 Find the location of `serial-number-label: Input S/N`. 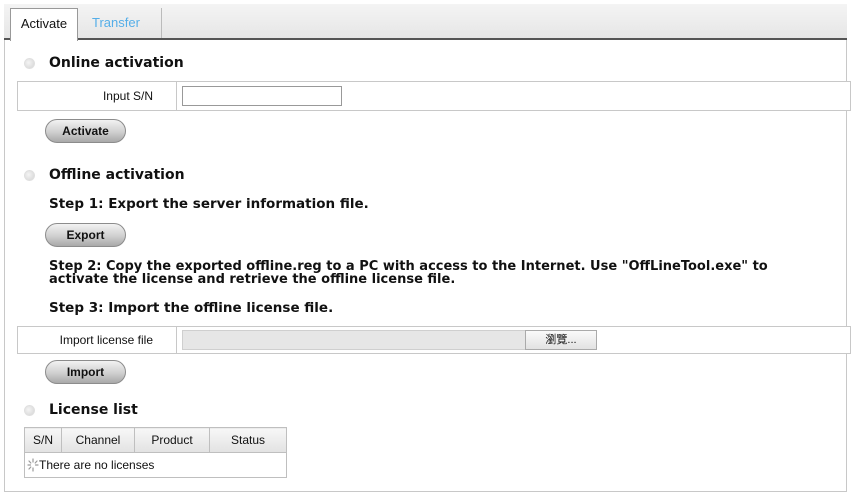

serial-number-label: Input S/N is located at coordinates (127, 96).